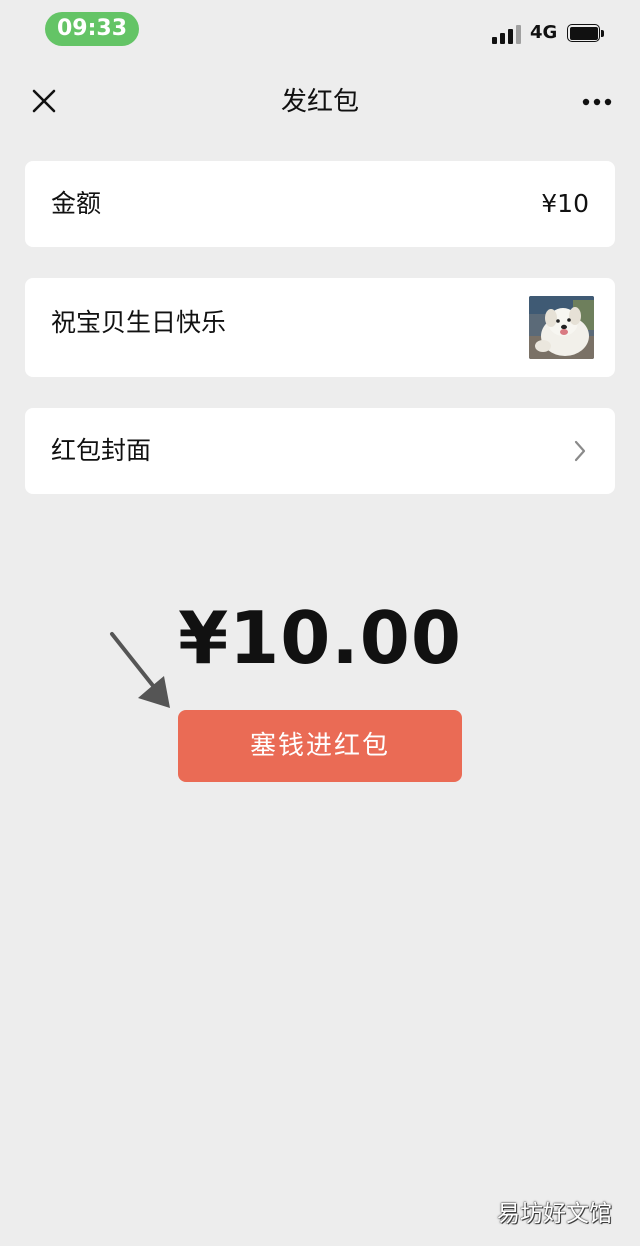 This screenshot has height=1246, width=640. Describe the element at coordinates (320, 204) in the screenshot. I see `amount-row: 金额 ¥10` at that location.